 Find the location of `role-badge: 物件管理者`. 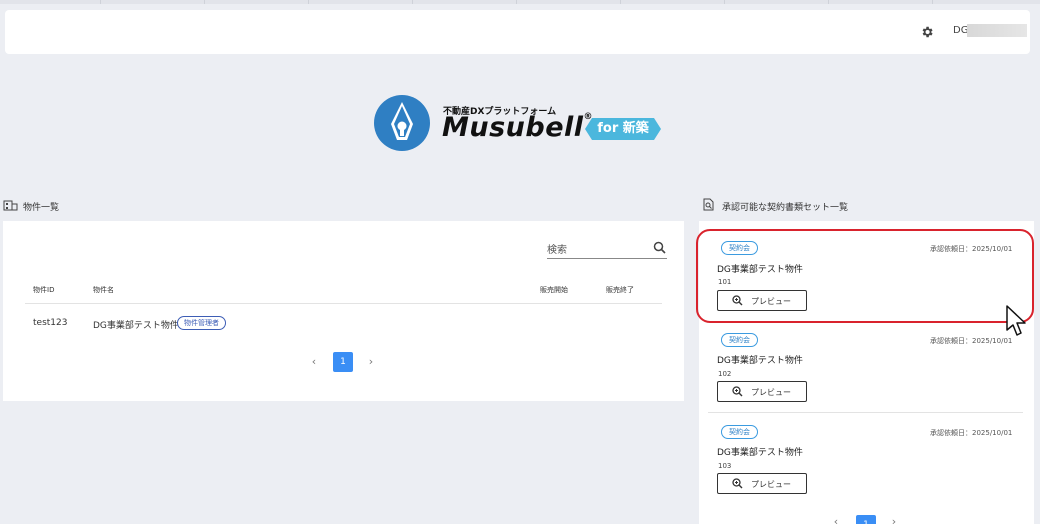

role-badge: 物件管理者 is located at coordinates (201, 323).